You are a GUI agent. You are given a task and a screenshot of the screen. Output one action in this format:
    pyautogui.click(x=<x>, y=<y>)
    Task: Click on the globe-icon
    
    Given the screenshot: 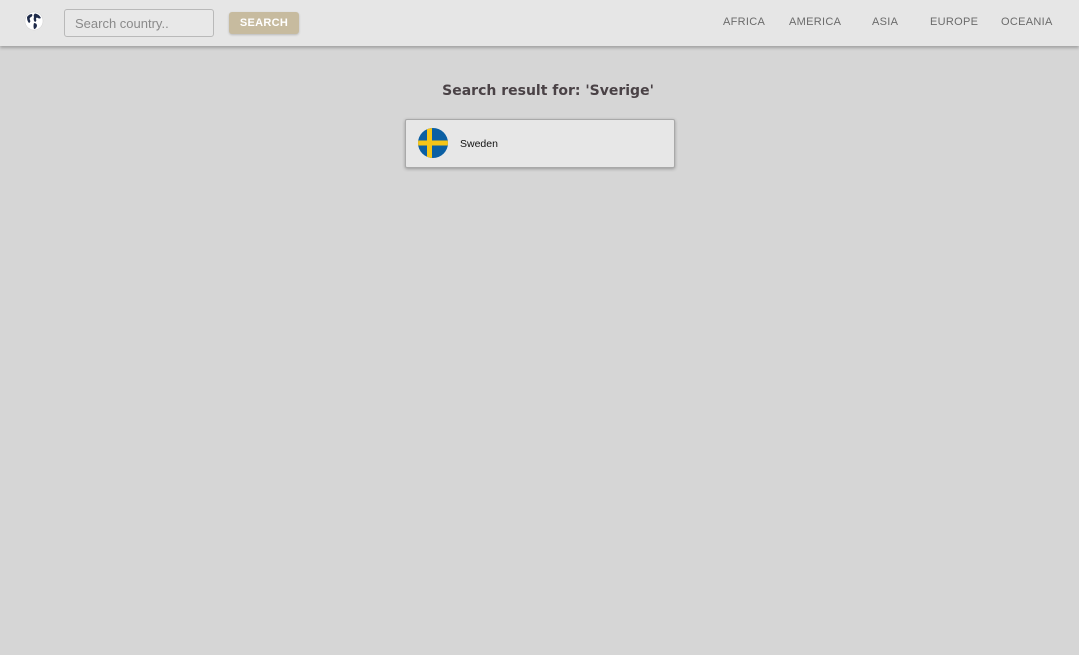 What is the action you would take?
    pyautogui.click(x=34, y=21)
    